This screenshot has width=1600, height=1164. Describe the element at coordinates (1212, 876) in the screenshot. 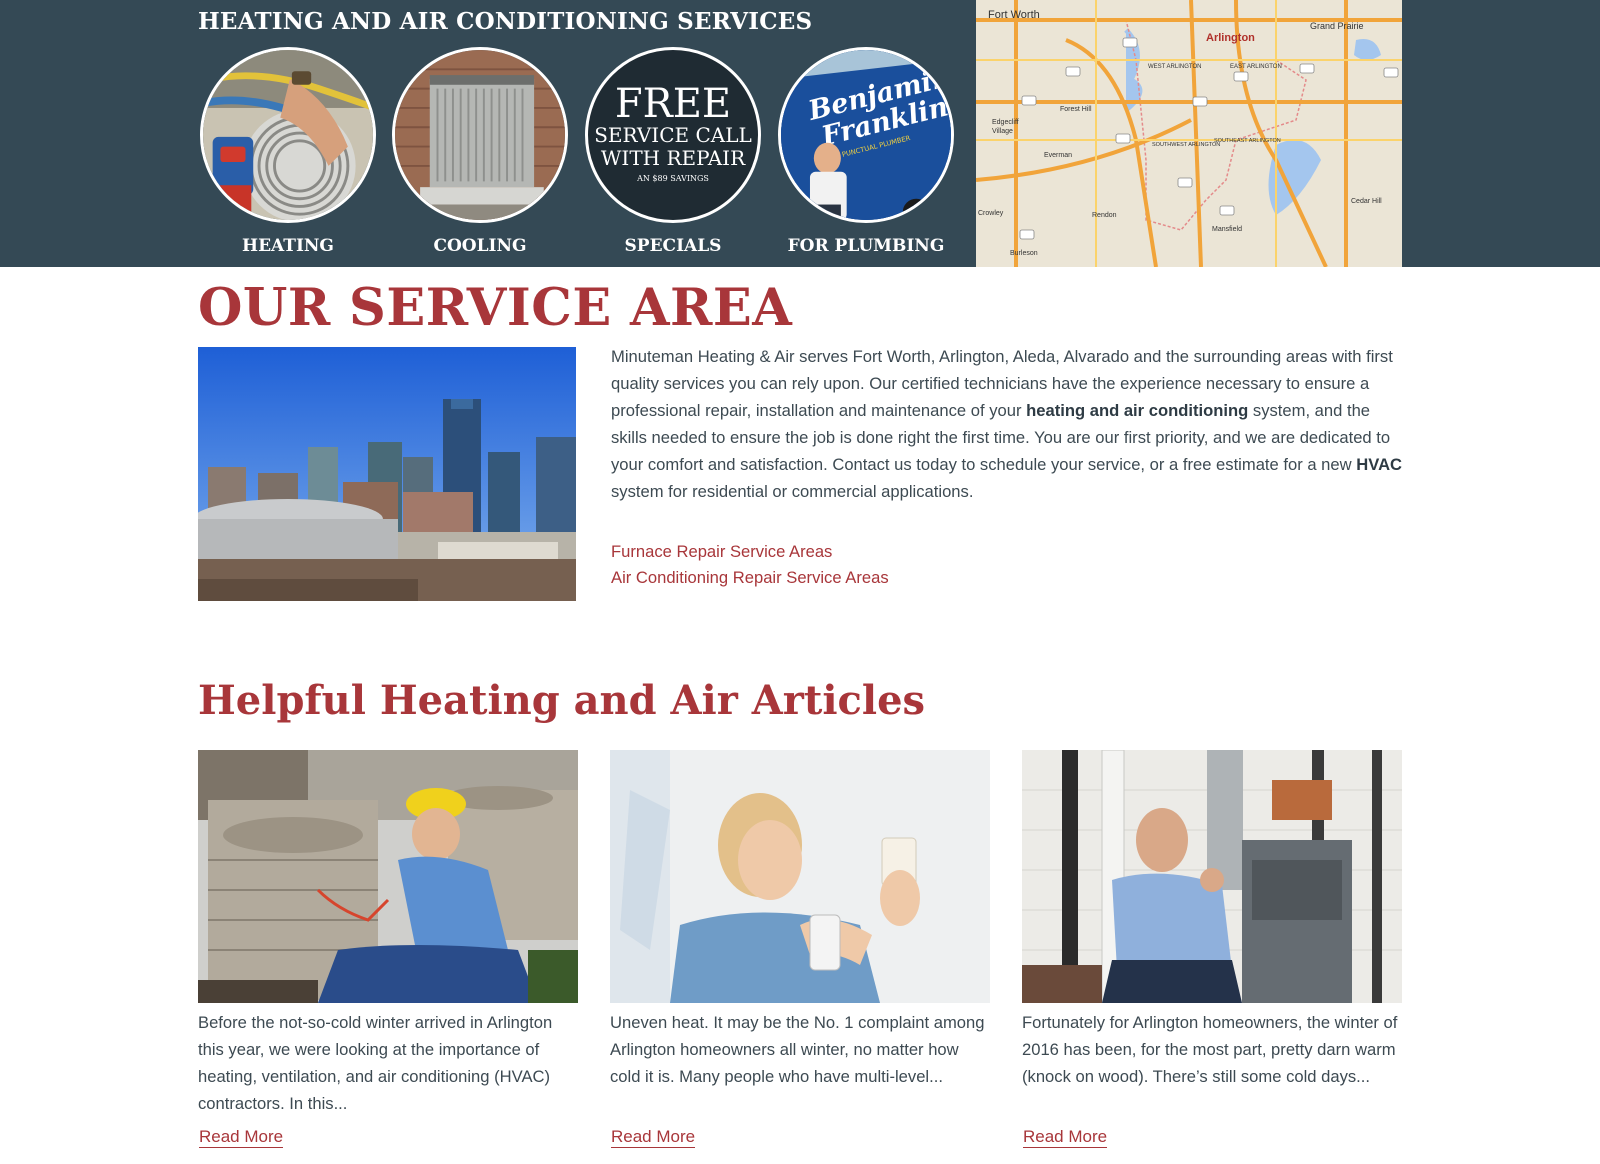

I see `article-image-furnace` at that location.